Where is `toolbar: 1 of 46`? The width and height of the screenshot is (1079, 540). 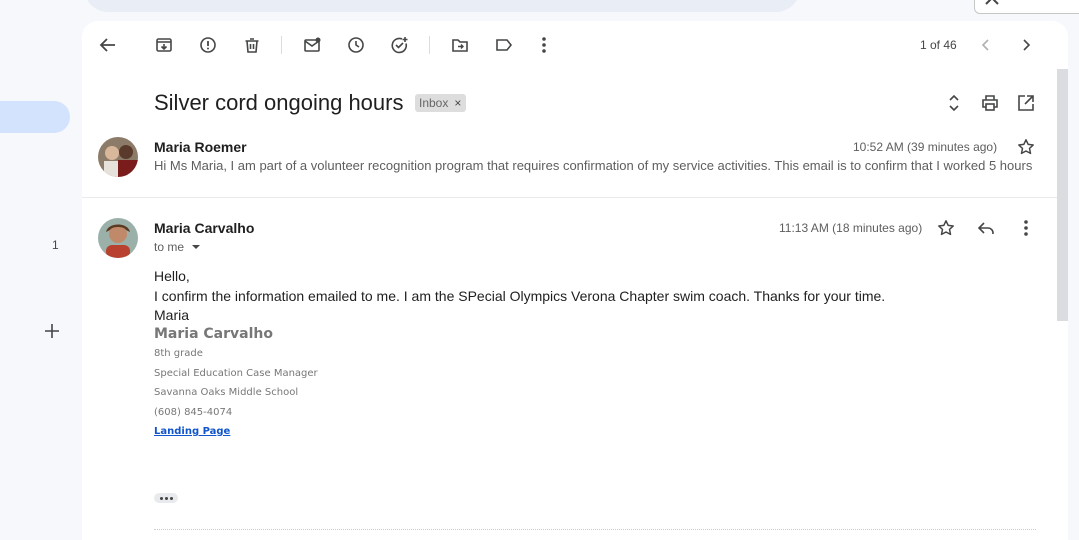 toolbar: 1 of 46 is located at coordinates (575, 45).